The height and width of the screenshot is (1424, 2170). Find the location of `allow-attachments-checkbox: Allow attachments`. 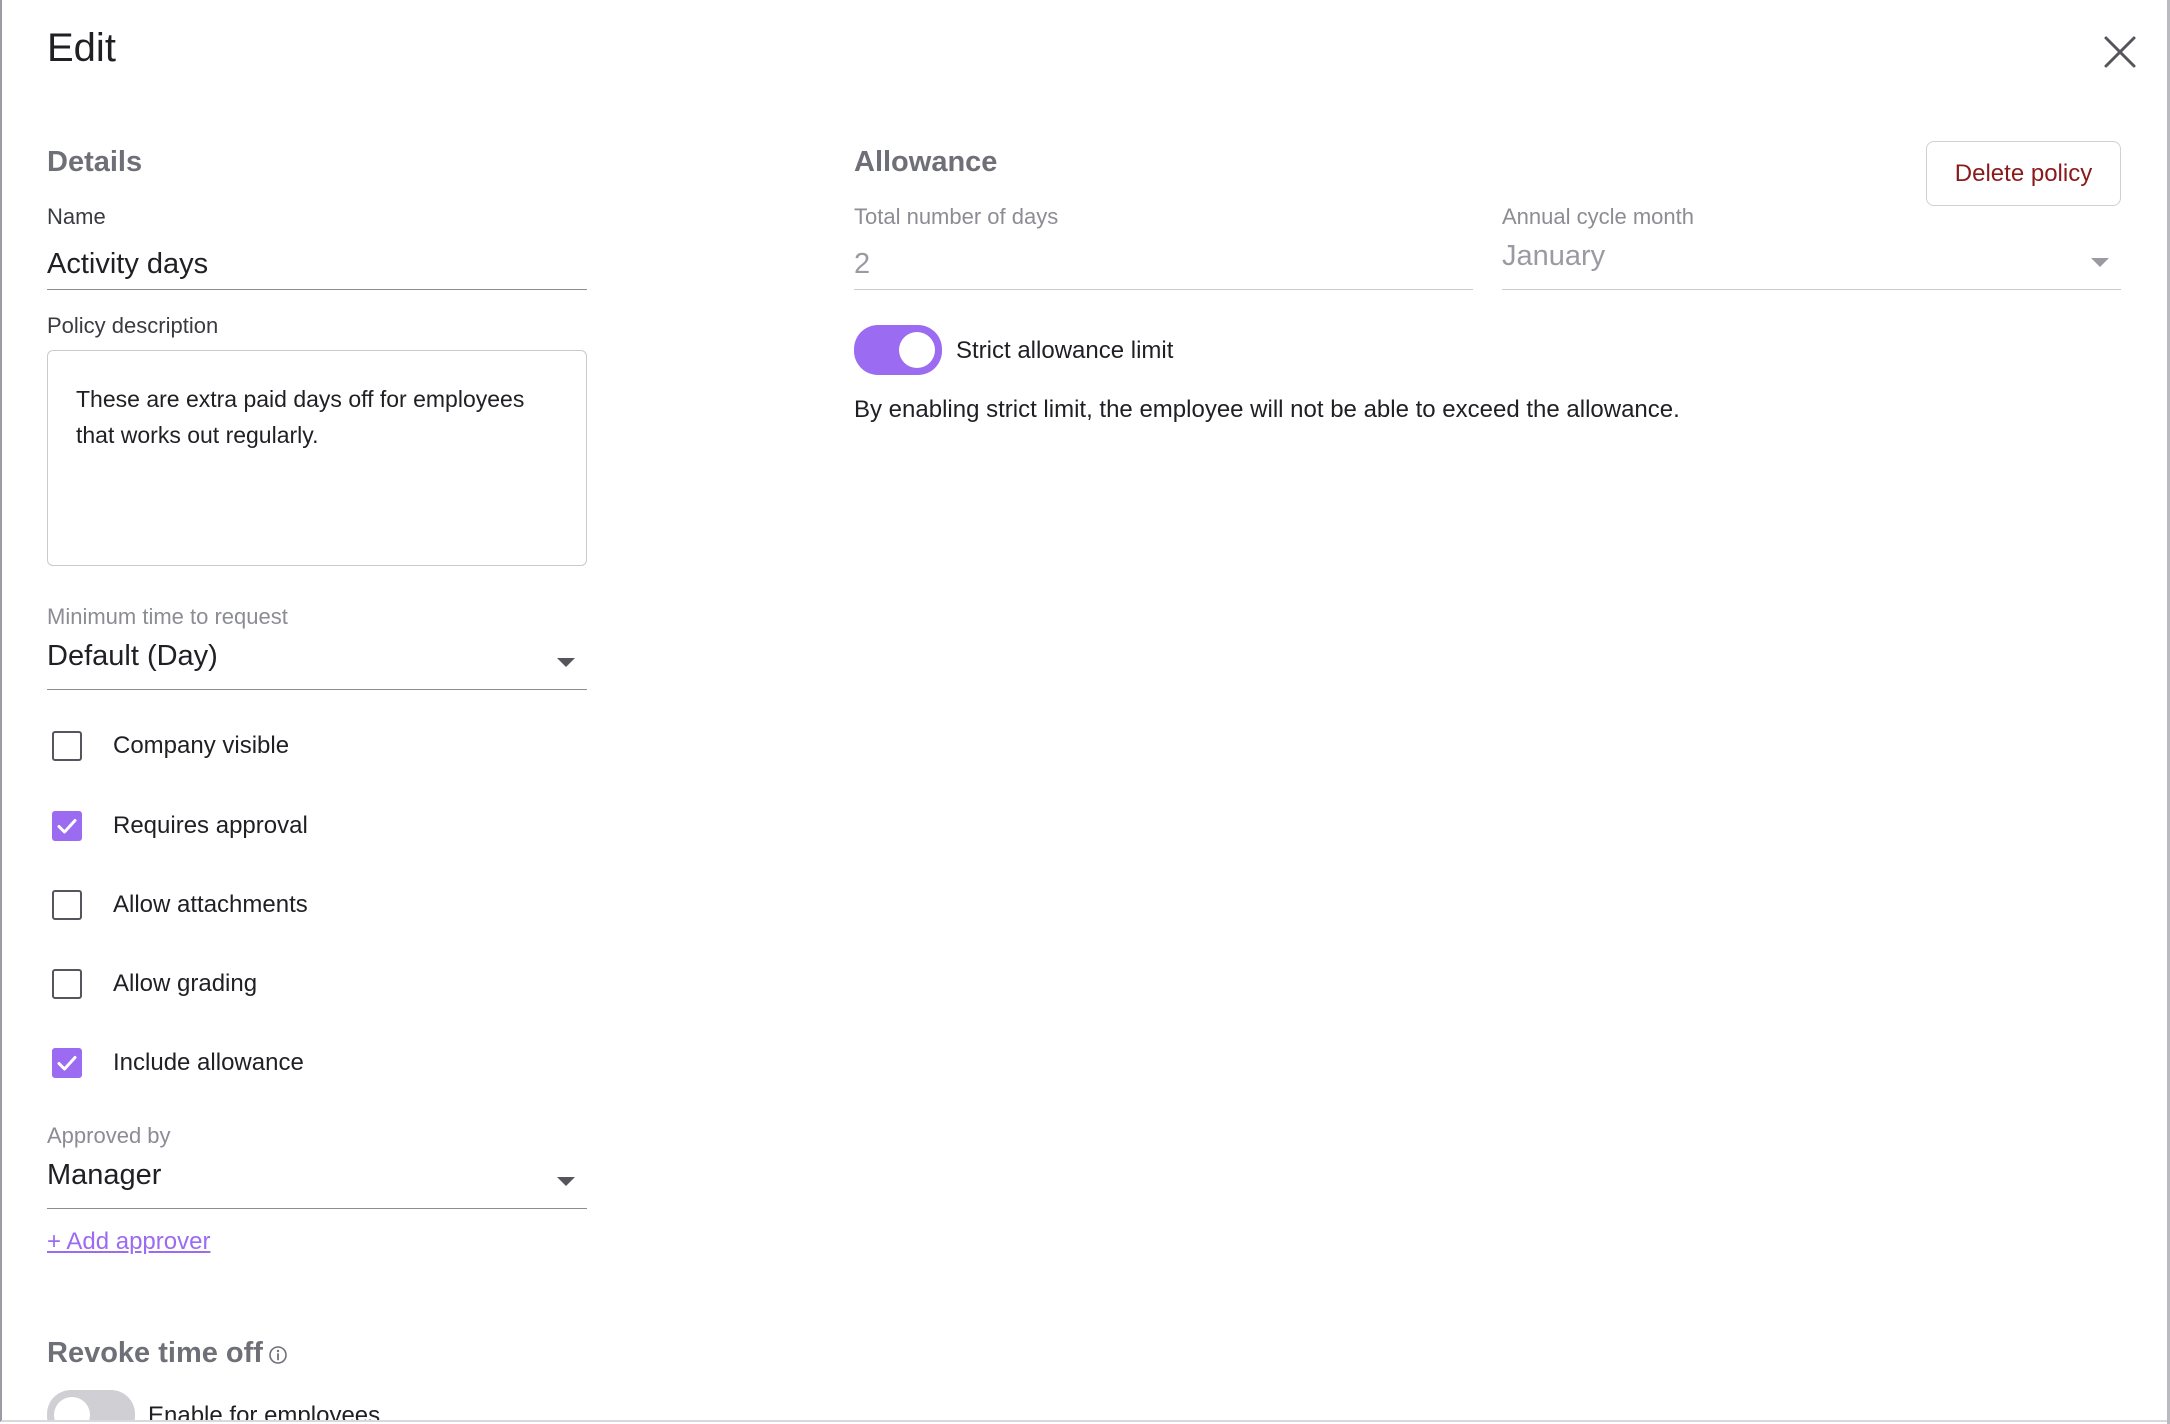

allow-attachments-checkbox: Allow attachments is located at coordinates (180, 905).